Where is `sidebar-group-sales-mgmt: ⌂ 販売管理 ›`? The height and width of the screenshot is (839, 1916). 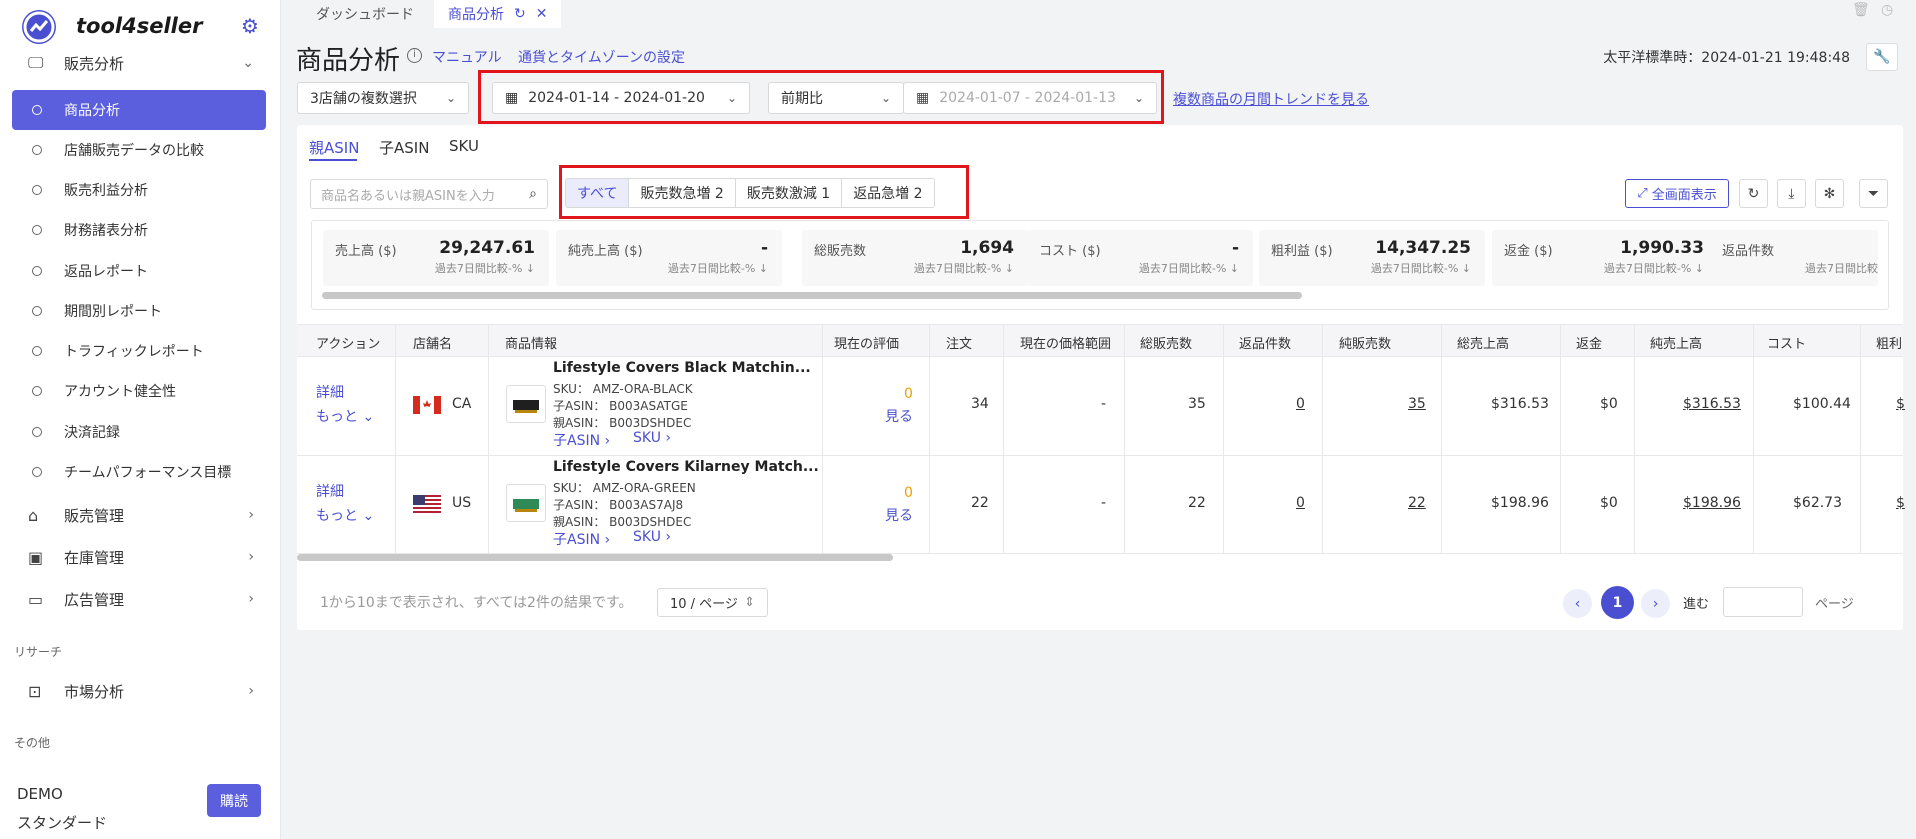
sidebar-group-sales-mgmt: ⌂ 販売管理 › is located at coordinates (139, 515).